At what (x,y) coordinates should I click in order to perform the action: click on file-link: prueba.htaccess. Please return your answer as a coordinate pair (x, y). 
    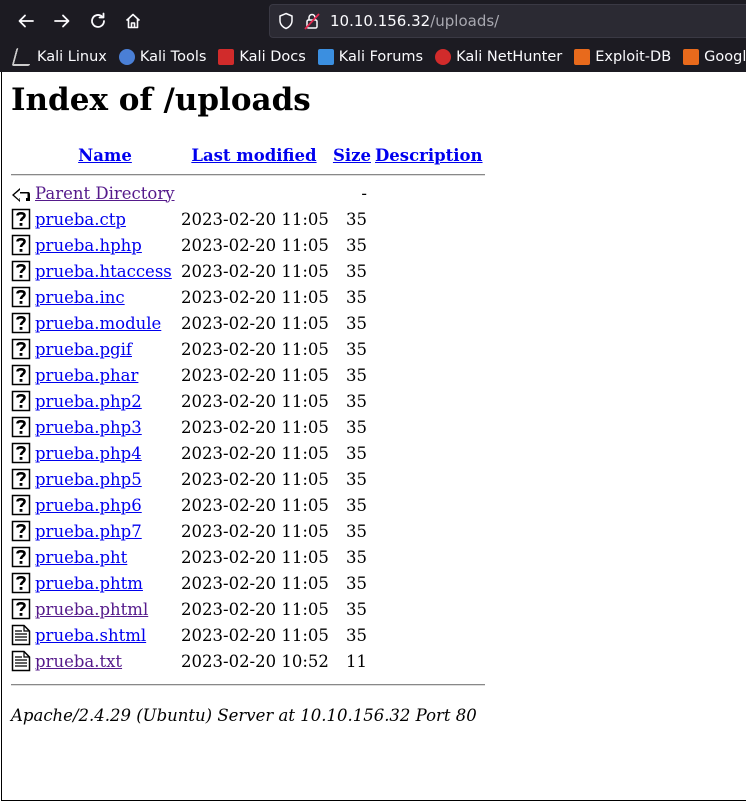
    Looking at the image, I should click on (103, 271).